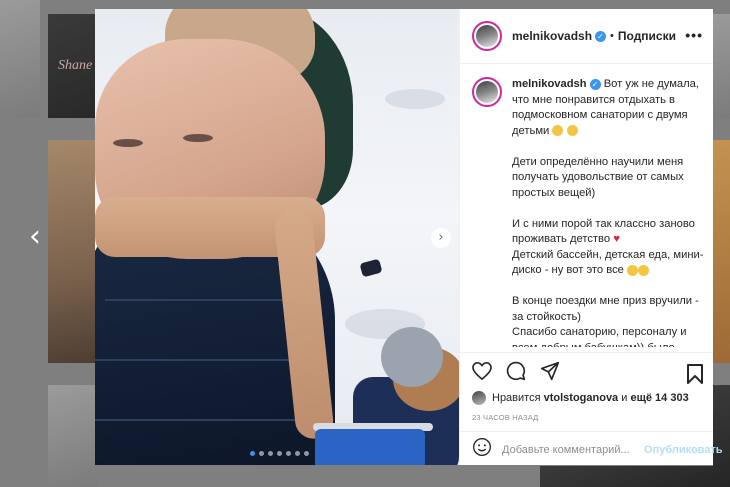 The height and width of the screenshot is (487, 730). I want to click on post-header: melnikovadsh ✓ • Подписки •••, so click(586, 36).